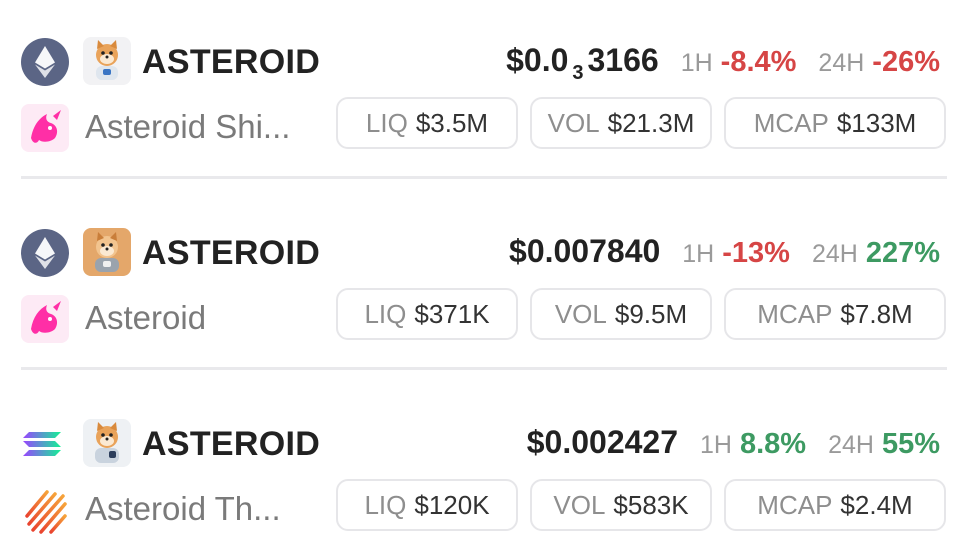 Image resolution: width=968 pixels, height=552 pixels. Describe the element at coordinates (733, 442) in the screenshot. I see `price-change-bar: $0.002427 1H 8.8% 24H 55%` at that location.